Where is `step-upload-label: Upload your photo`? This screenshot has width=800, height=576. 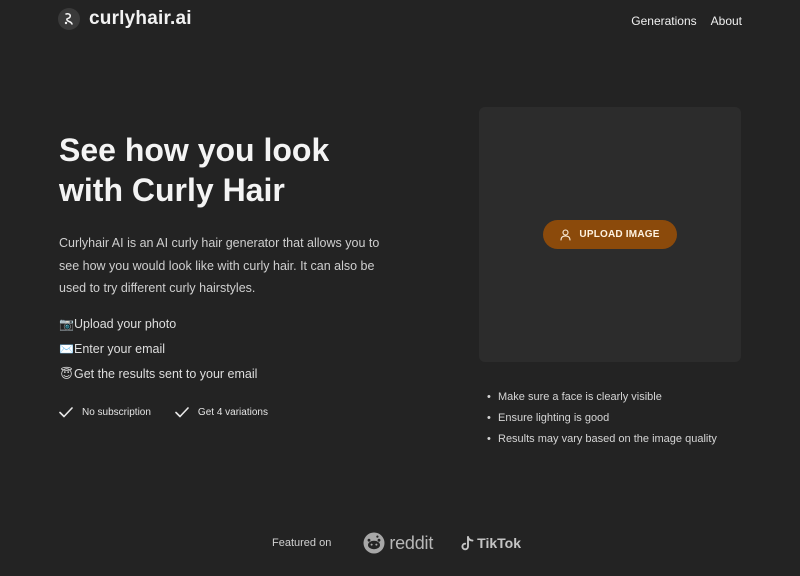 step-upload-label: Upload your photo is located at coordinates (125, 324).